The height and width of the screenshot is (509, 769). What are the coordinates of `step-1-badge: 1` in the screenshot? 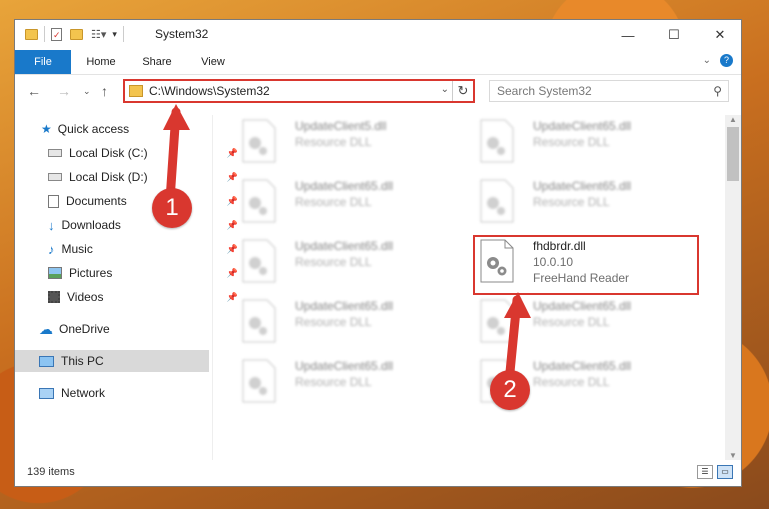 It's located at (172, 208).